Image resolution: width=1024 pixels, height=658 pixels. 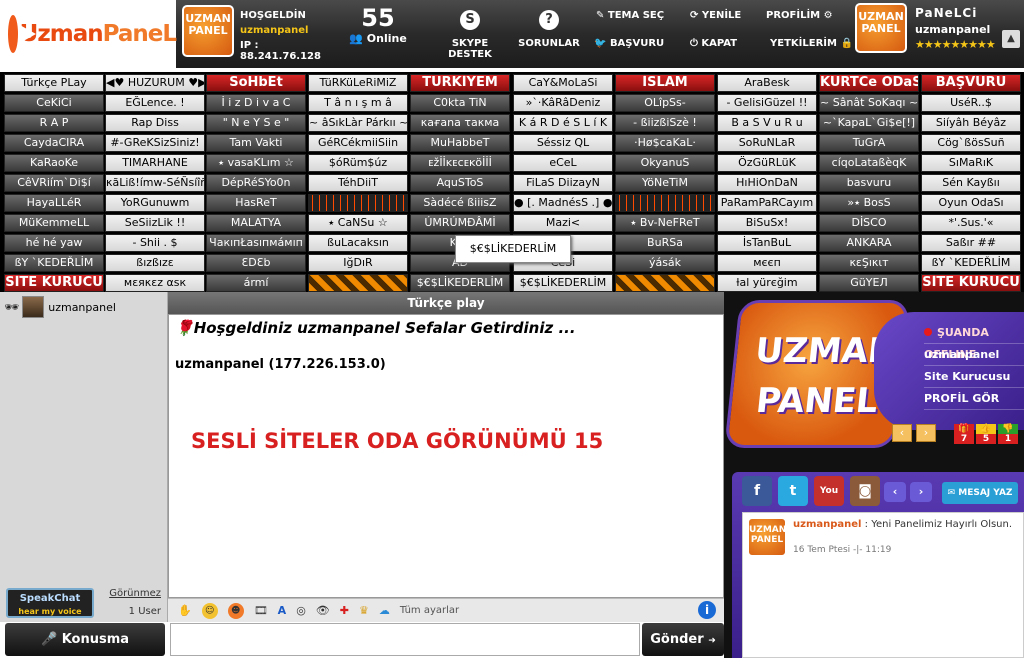 What do you see at coordinates (767, 183) in the screenshot?
I see `room-button: HıHiOnDaN` at bounding box center [767, 183].